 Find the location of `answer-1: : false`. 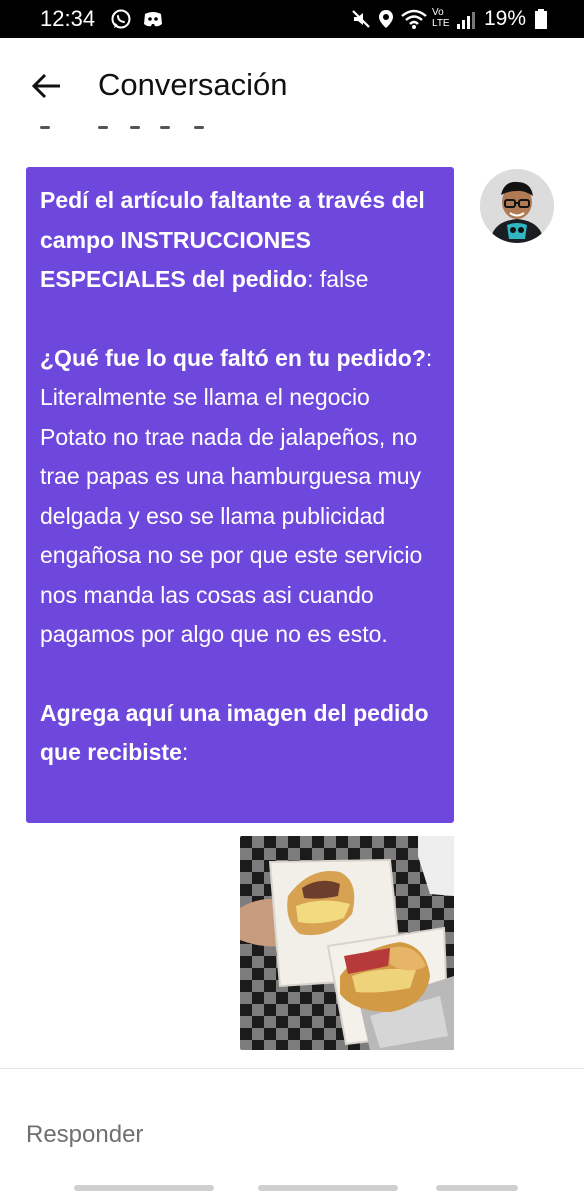

answer-1: : false is located at coordinates (338, 279).